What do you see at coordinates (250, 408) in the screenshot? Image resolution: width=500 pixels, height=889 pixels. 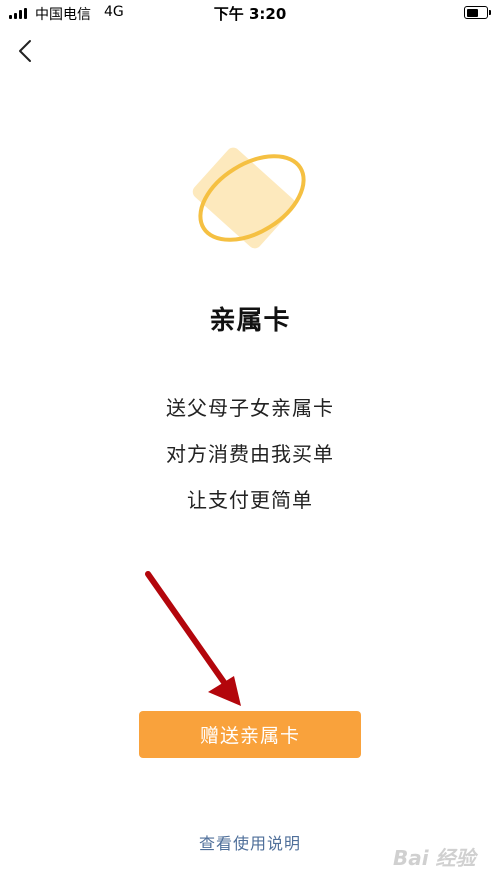 I see `description-line: 送父母子女亲属卡` at bounding box center [250, 408].